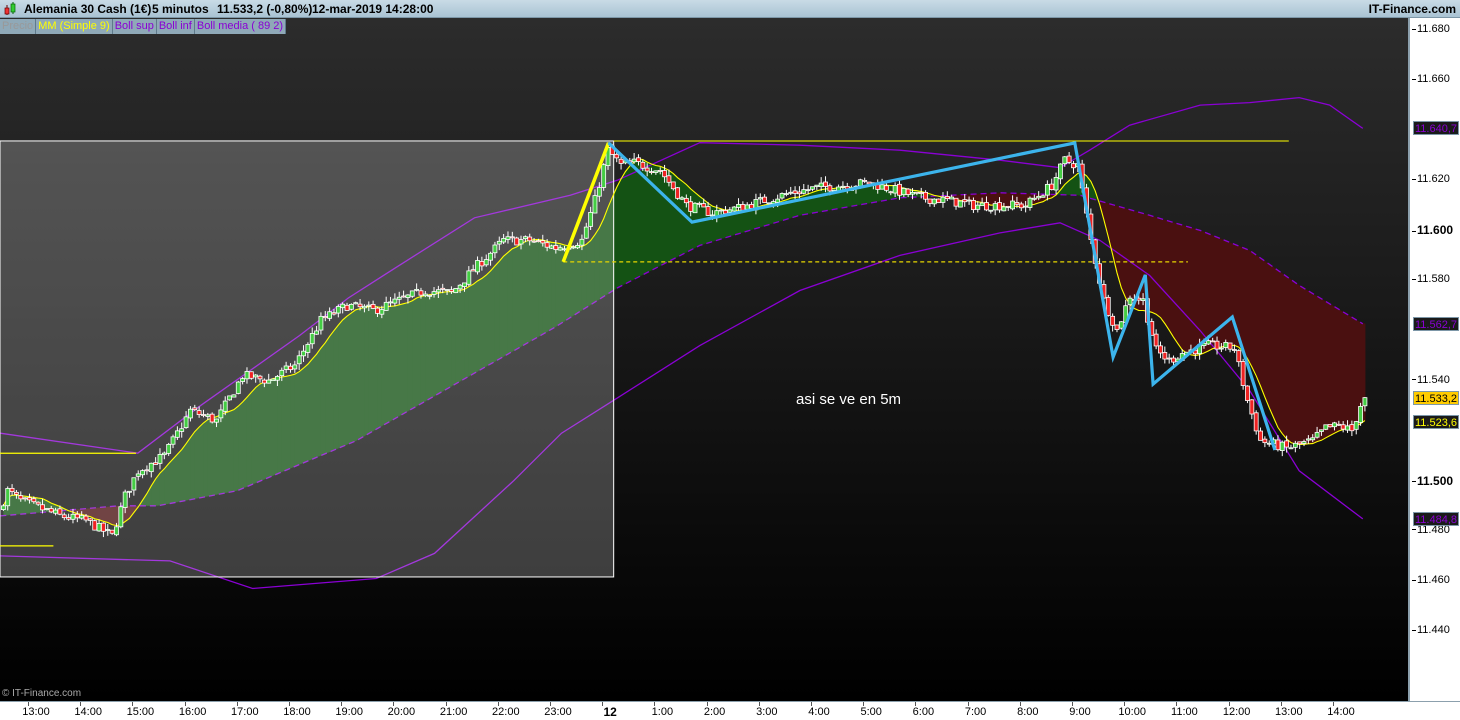  What do you see at coordinates (1184, 712) in the screenshot?
I see `x-tick-label: 11:00` at bounding box center [1184, 712].